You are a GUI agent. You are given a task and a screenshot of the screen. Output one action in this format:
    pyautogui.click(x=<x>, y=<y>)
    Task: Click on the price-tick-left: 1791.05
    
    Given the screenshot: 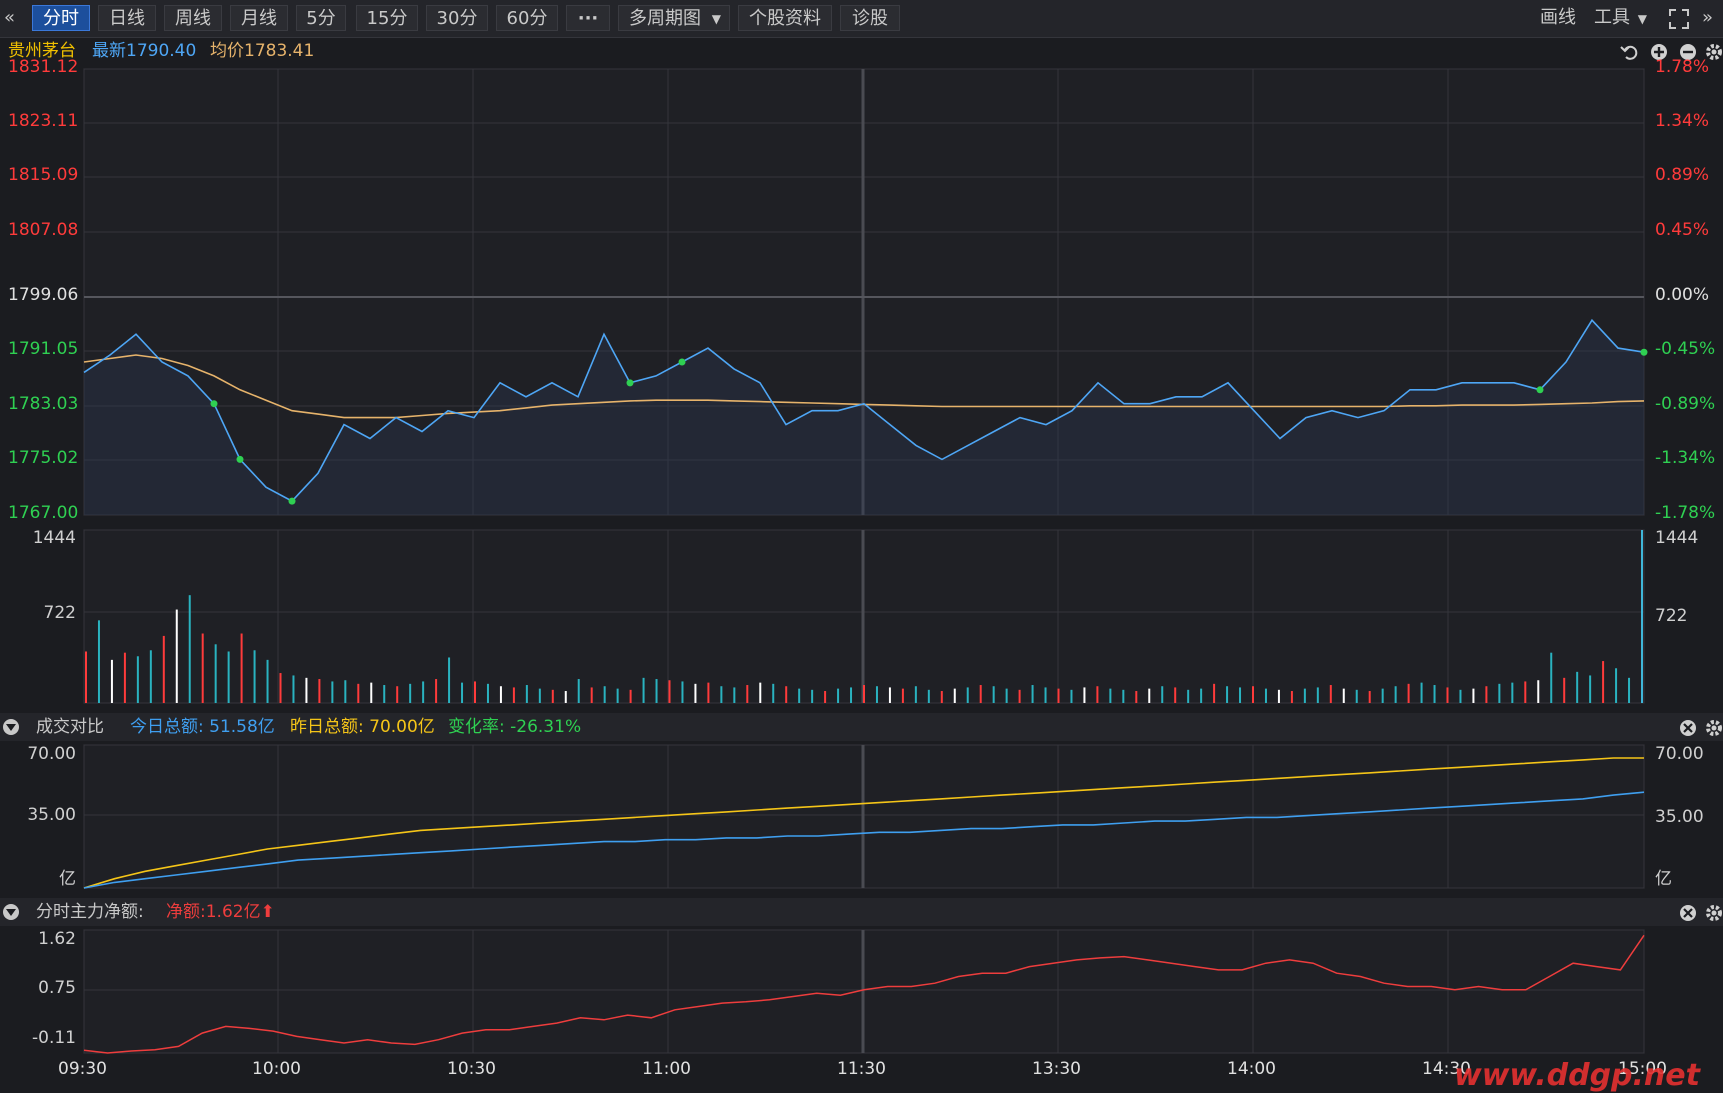 What is the action you would take?
    pyautogui.click(x=43, y=349)
    